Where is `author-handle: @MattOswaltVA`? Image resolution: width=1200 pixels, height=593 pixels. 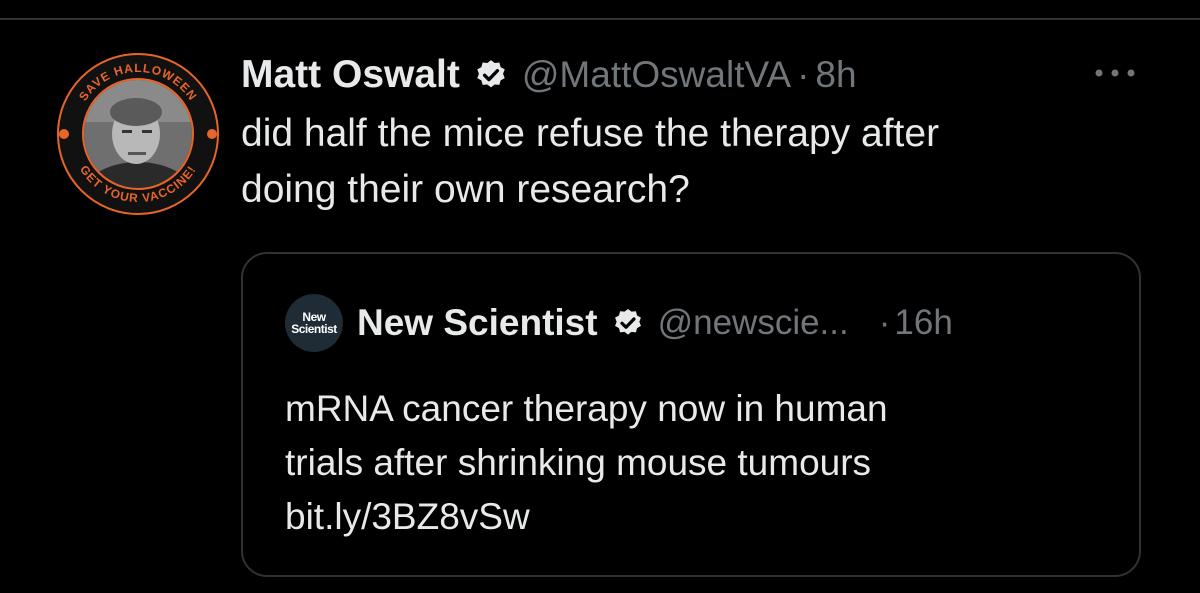
author-handle: @MattOswaltVA is located at coordinates (656, 75).